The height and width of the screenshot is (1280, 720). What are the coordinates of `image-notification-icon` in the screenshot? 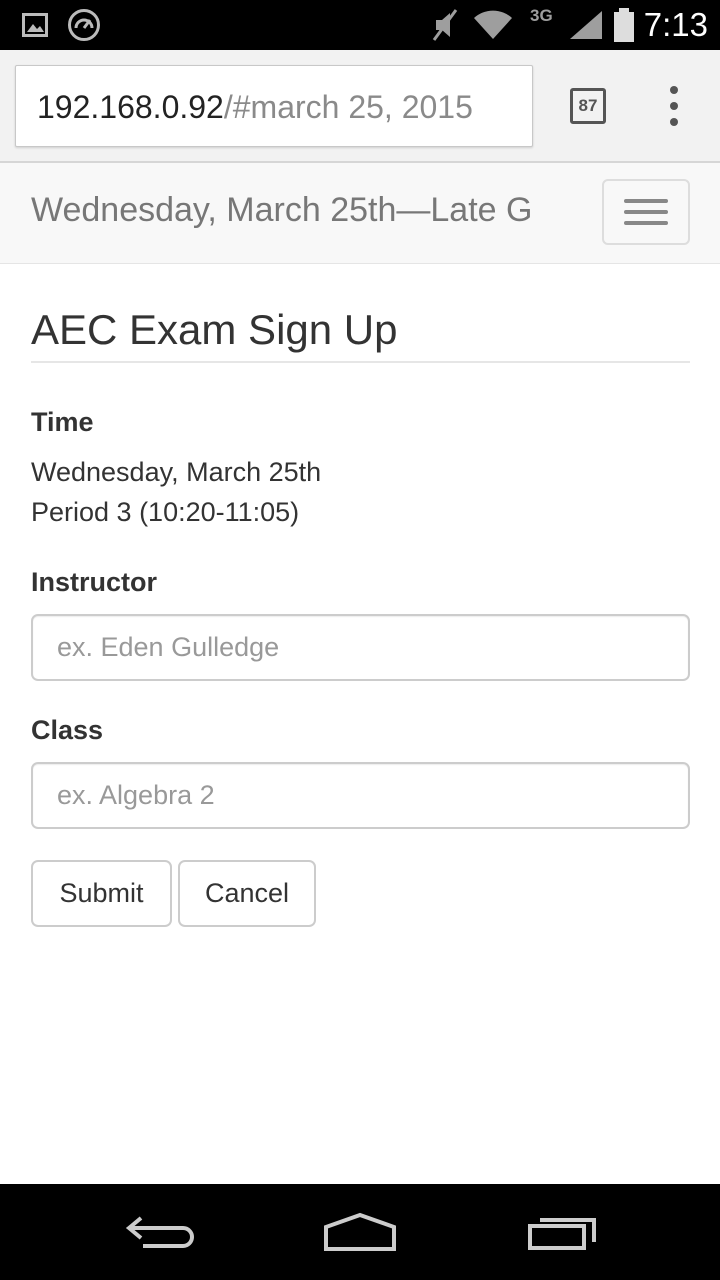 It's located at (35, 25).